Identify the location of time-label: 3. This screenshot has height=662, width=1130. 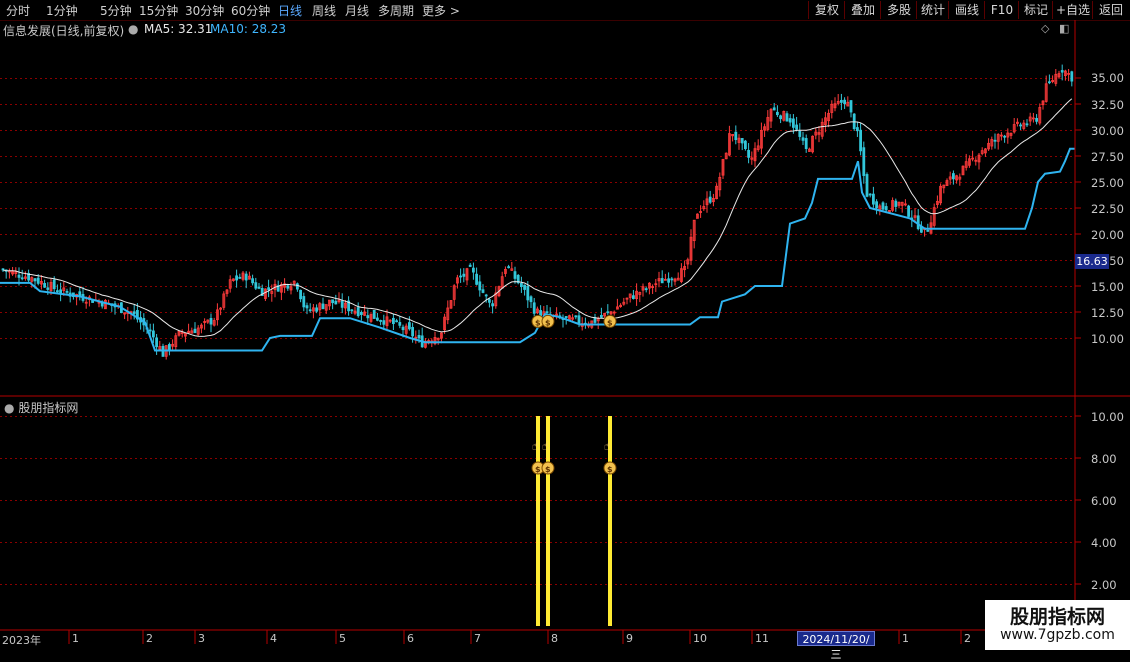
(201, 638).